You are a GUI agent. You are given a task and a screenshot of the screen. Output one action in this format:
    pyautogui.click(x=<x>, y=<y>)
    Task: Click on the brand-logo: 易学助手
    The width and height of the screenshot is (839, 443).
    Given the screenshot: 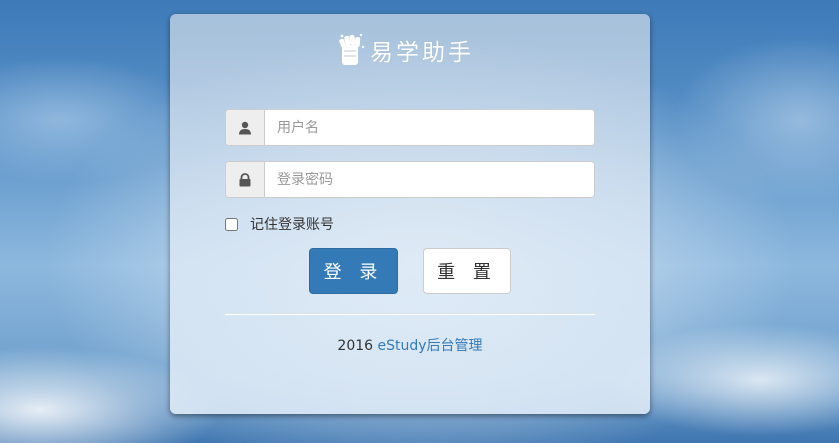 What is the action you would take?
    pyautogui.click(x=405, y=50)
    